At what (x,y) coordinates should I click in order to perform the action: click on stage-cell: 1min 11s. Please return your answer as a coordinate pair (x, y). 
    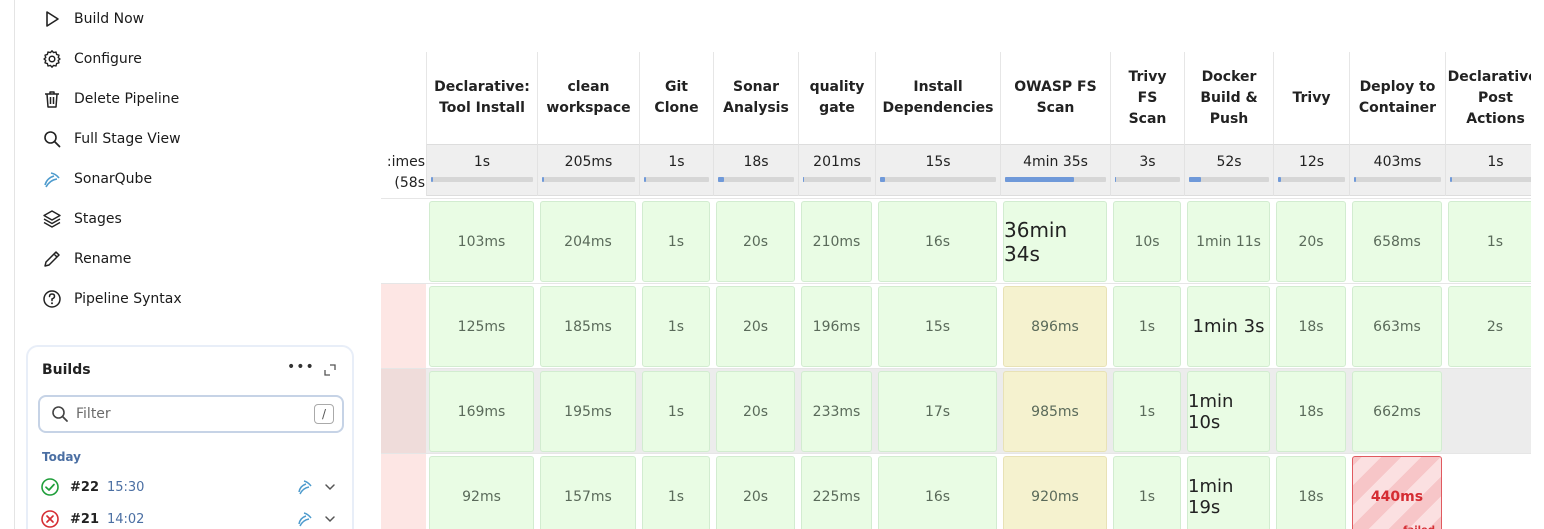
    Looking at the image, I should click on (1228, 241).